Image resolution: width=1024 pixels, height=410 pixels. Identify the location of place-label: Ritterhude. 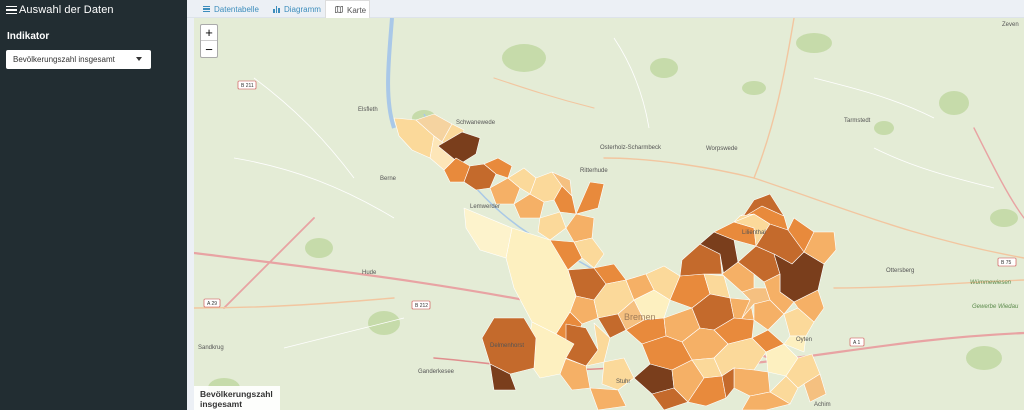
(594, 171).